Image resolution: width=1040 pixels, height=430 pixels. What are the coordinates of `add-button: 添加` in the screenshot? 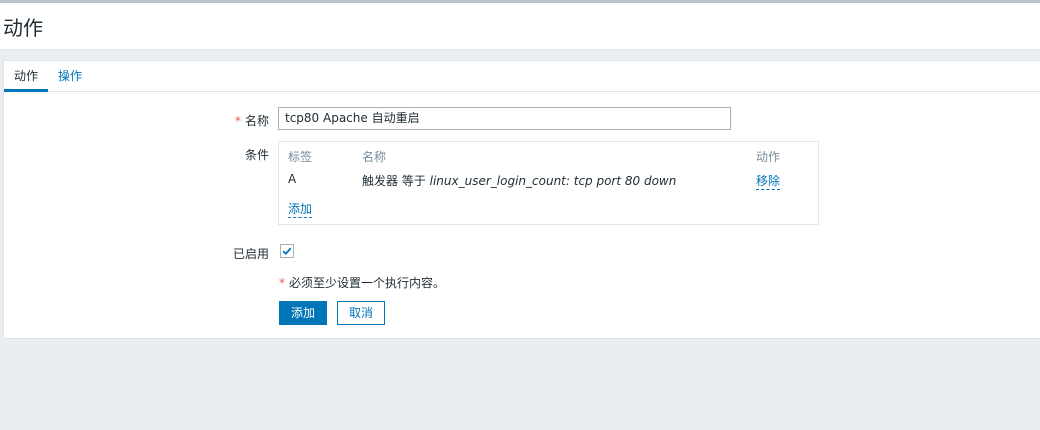 It's located at (303, 313).